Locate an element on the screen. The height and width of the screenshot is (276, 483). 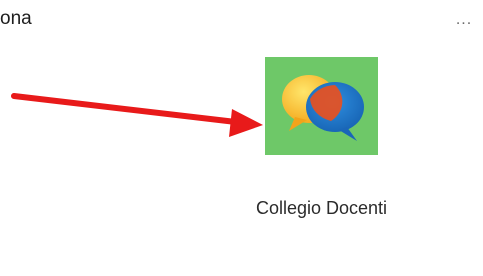
chat-bubbles-icon is located at coordinates (323, 108).